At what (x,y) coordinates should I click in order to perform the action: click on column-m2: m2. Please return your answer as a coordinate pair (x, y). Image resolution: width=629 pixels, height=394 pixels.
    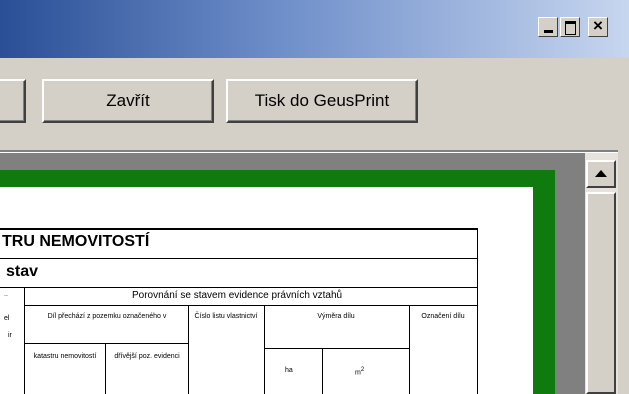
    Looking at the image, I should click on (360, 372).